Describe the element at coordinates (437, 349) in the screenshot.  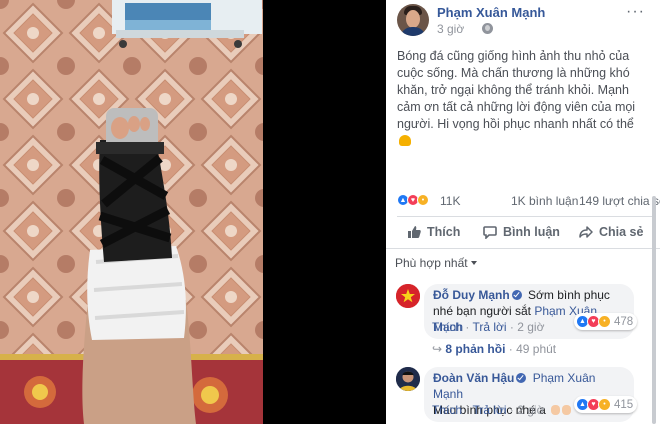
I see `reply-arrow-icon: ↪` at that location.